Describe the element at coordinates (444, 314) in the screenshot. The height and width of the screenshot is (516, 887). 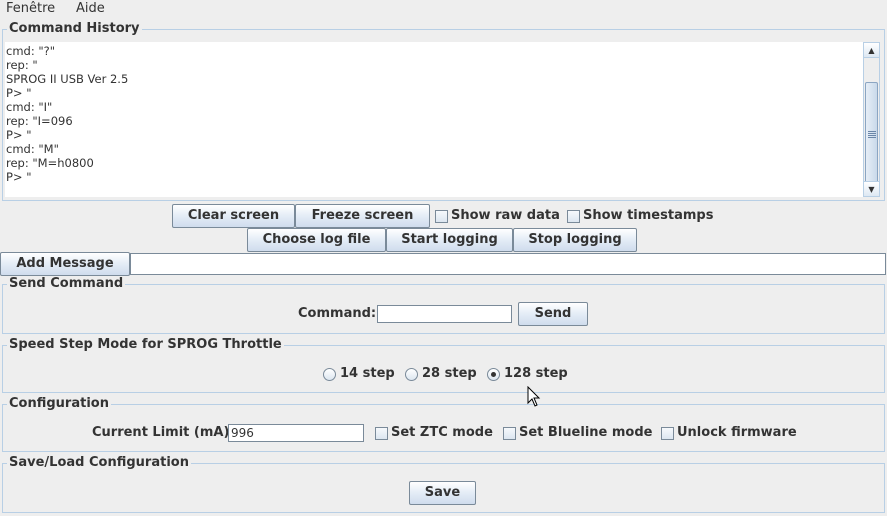
I see `command-input` at that location.